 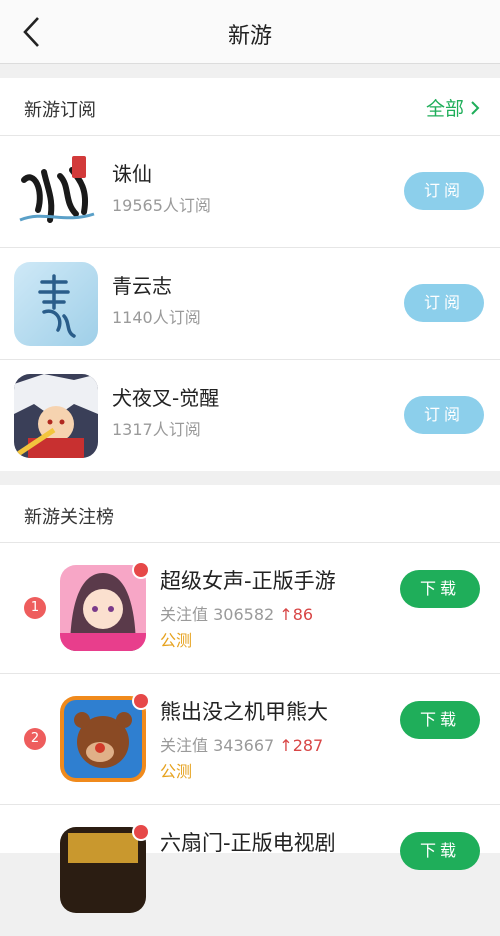 What do you see at coordinates (156, 429) in the screenshot?
I see `subscriber-count: 1317人订阅` at bounding box center [156, 429].